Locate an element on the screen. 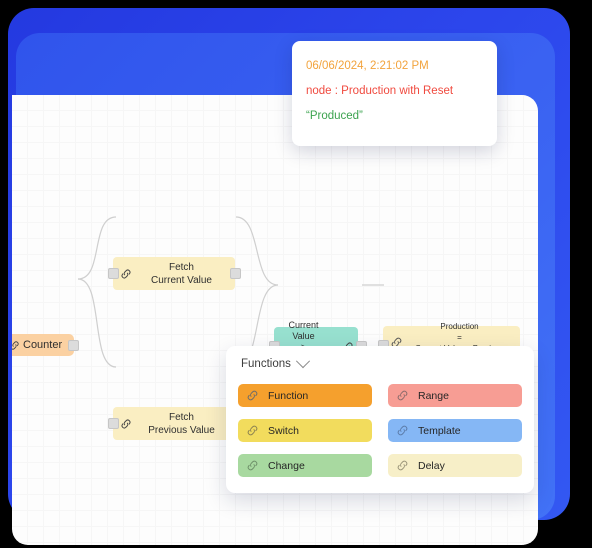  node-label: Counter is located at coordinates (43, 344).